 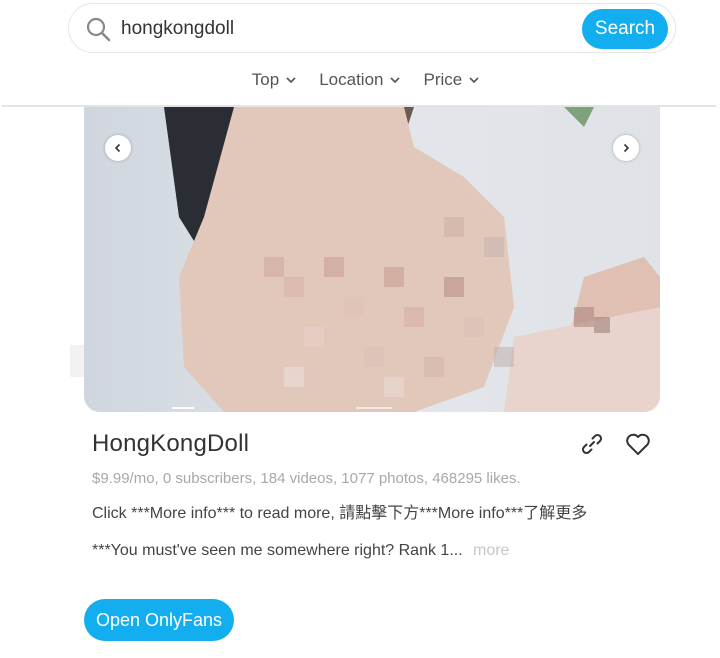 What do you see at coordinates (491, 551) in the screenshot?
I see `more-link: more` at bounding box center [491, 551].